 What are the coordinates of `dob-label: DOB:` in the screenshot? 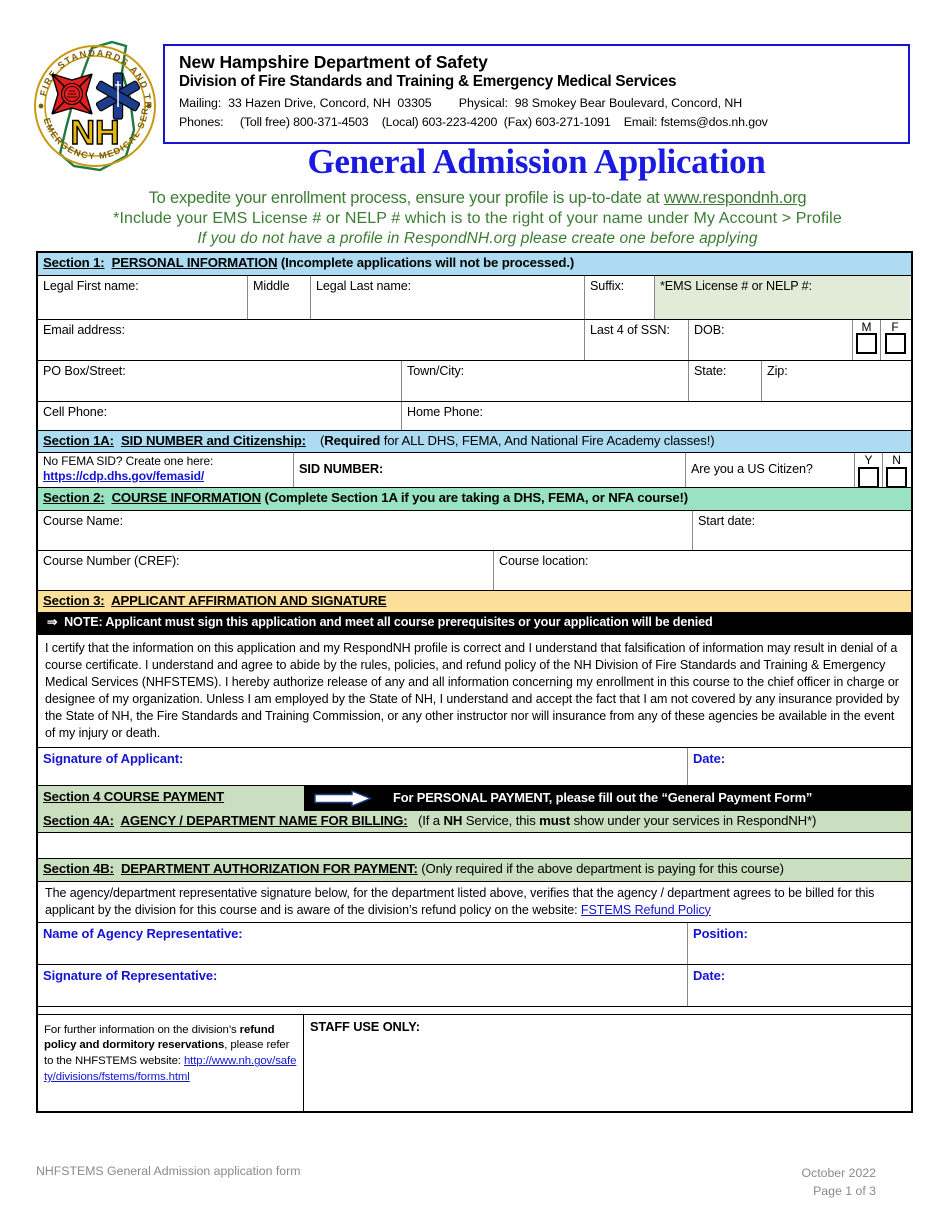 It's located at (709, 329).